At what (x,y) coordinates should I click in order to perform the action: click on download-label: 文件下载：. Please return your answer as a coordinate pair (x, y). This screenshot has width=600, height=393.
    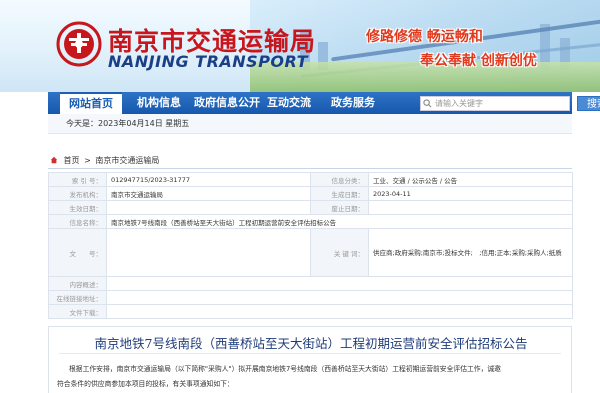
    Looking at the image, I should click on (77, 311).